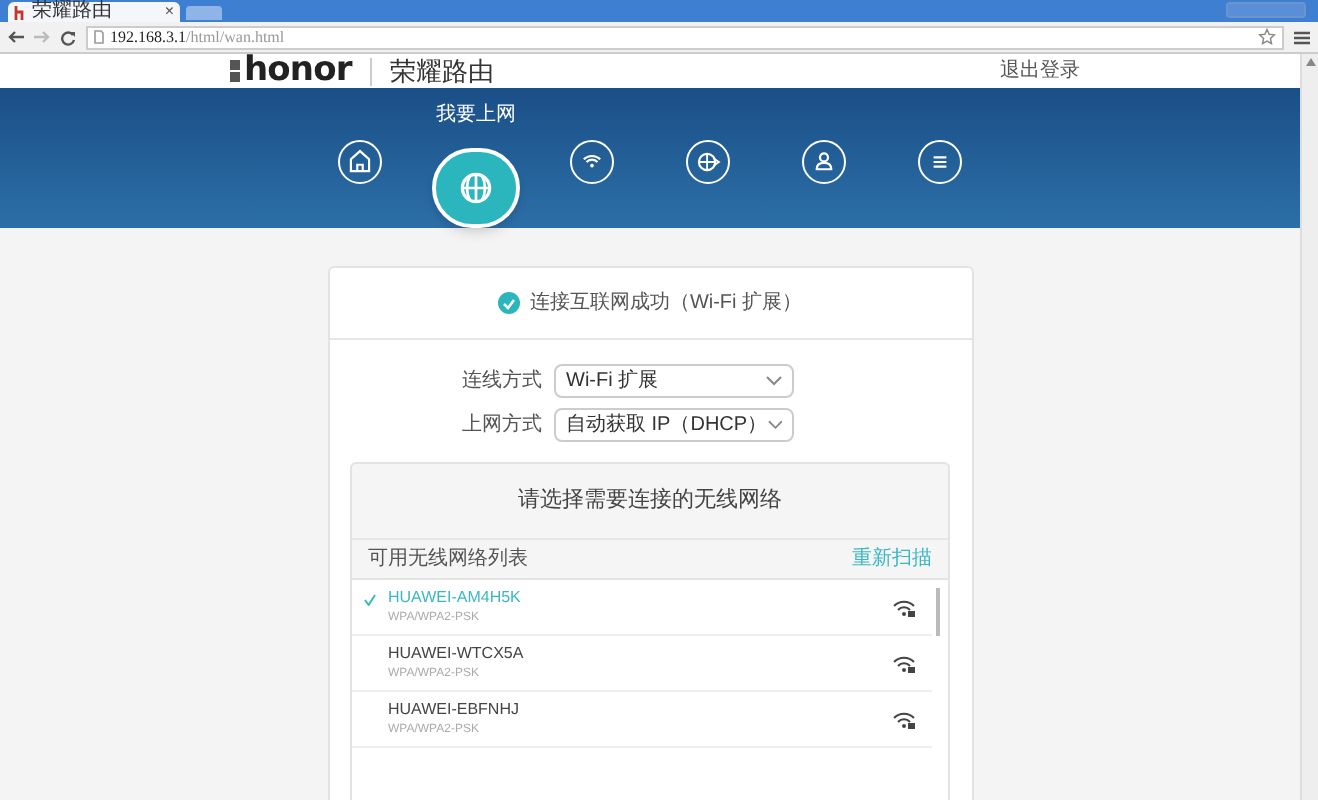 The height and width of the screenshot is (800, 1318). I want to click on star-icon, so click(1267, 37).